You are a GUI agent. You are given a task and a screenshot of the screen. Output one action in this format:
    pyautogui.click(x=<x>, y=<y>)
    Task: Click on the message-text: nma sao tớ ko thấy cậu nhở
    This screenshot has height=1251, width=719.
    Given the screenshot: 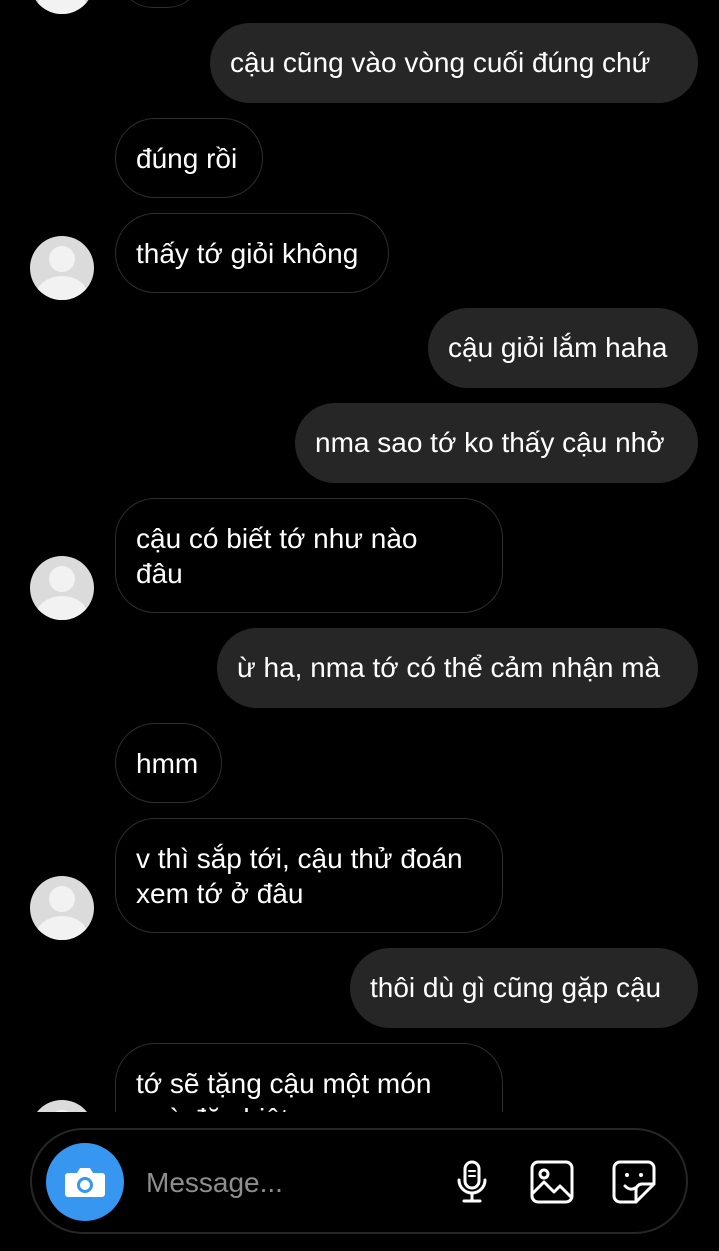 What is the action you would take?
    pyautogui.click(x=490, y=442)
    